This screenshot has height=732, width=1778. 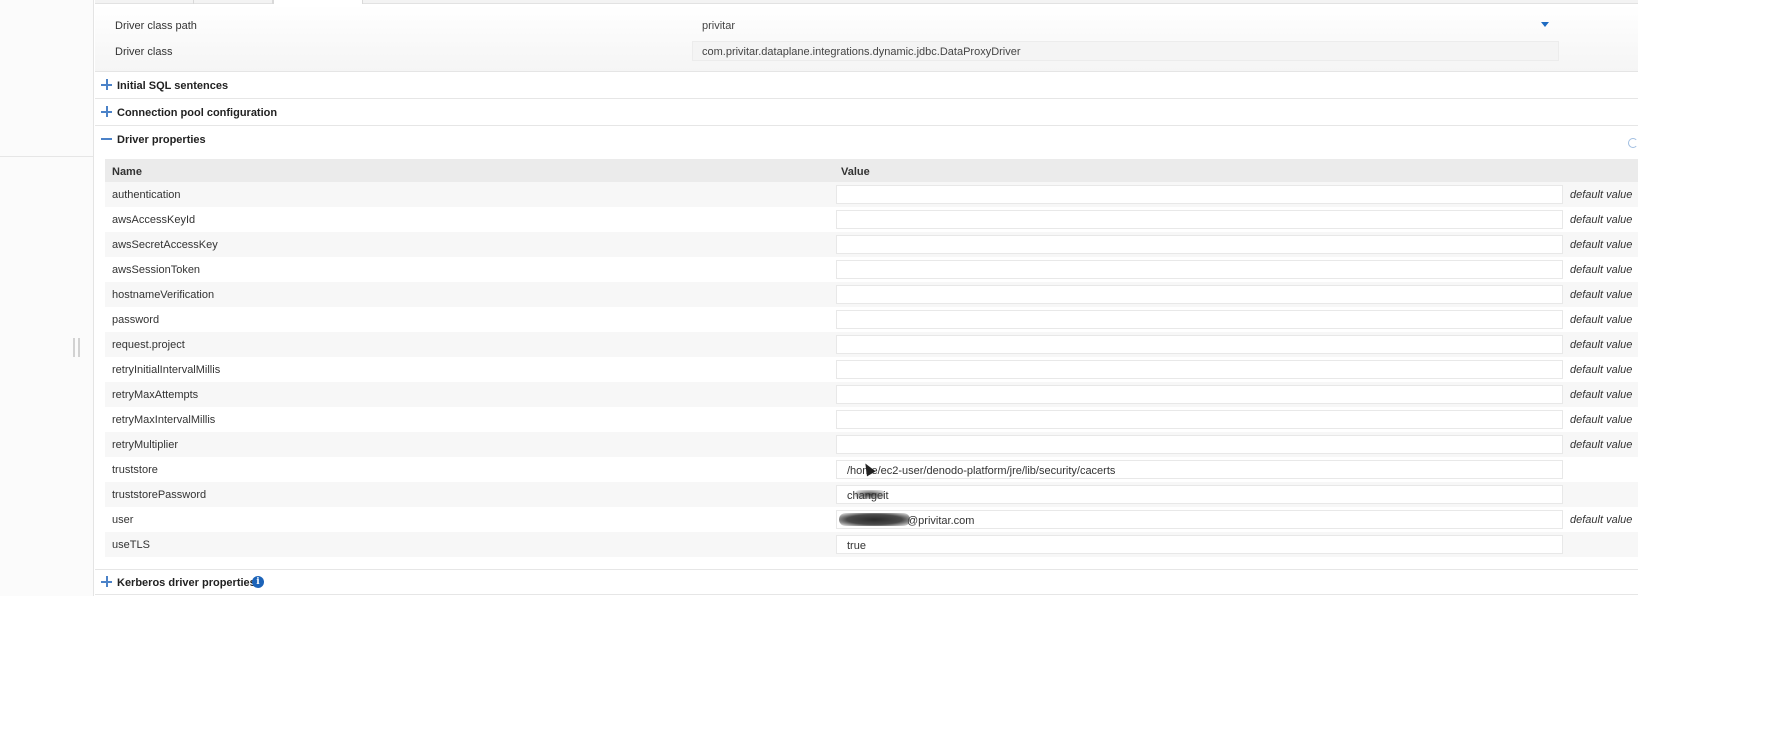 I want to click on redacted-username, so click(x=874, y=519).